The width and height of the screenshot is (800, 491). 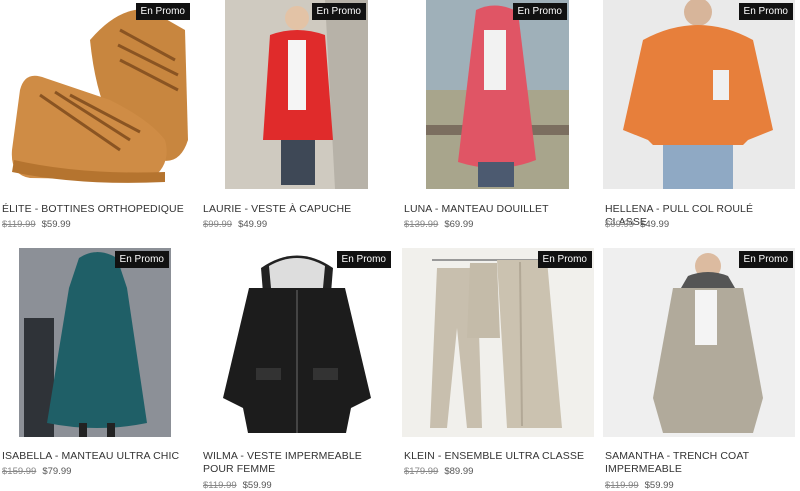 What do you see at coordinates (19, 471) in the screenshot?
I see `original-price: $159.99` at bounding box center [19, 471].